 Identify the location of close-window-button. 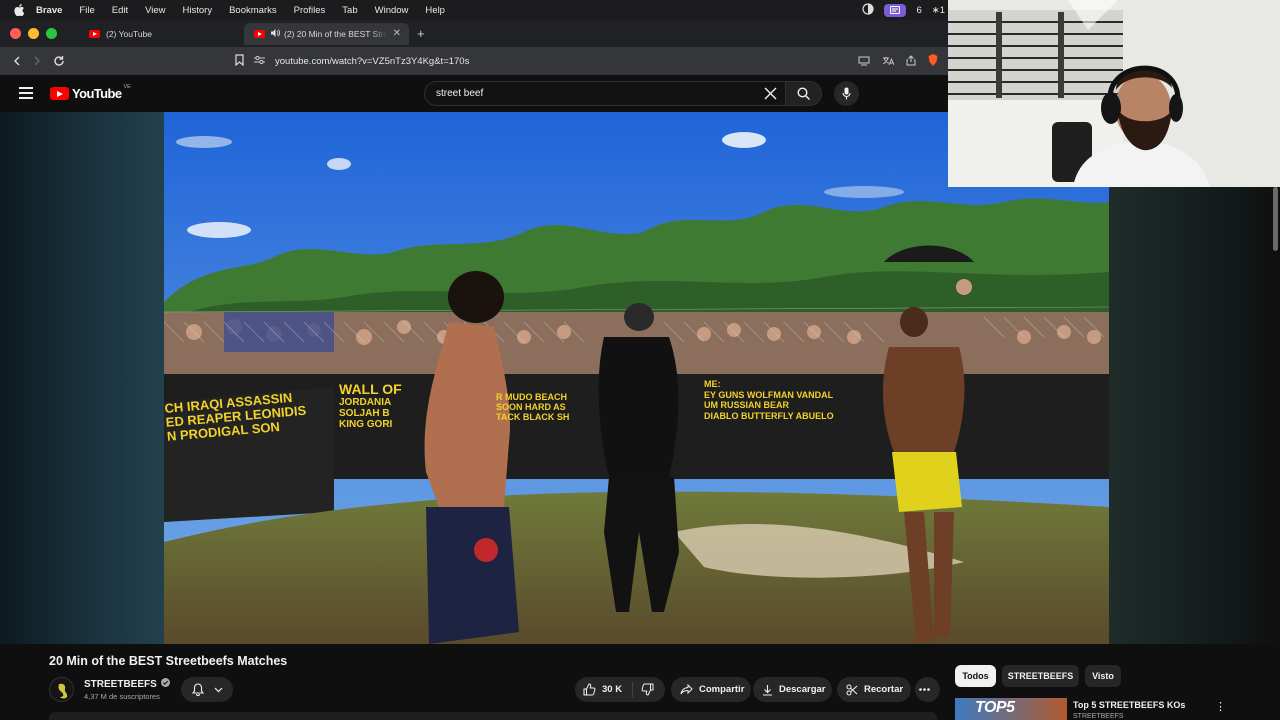
(15, 33).